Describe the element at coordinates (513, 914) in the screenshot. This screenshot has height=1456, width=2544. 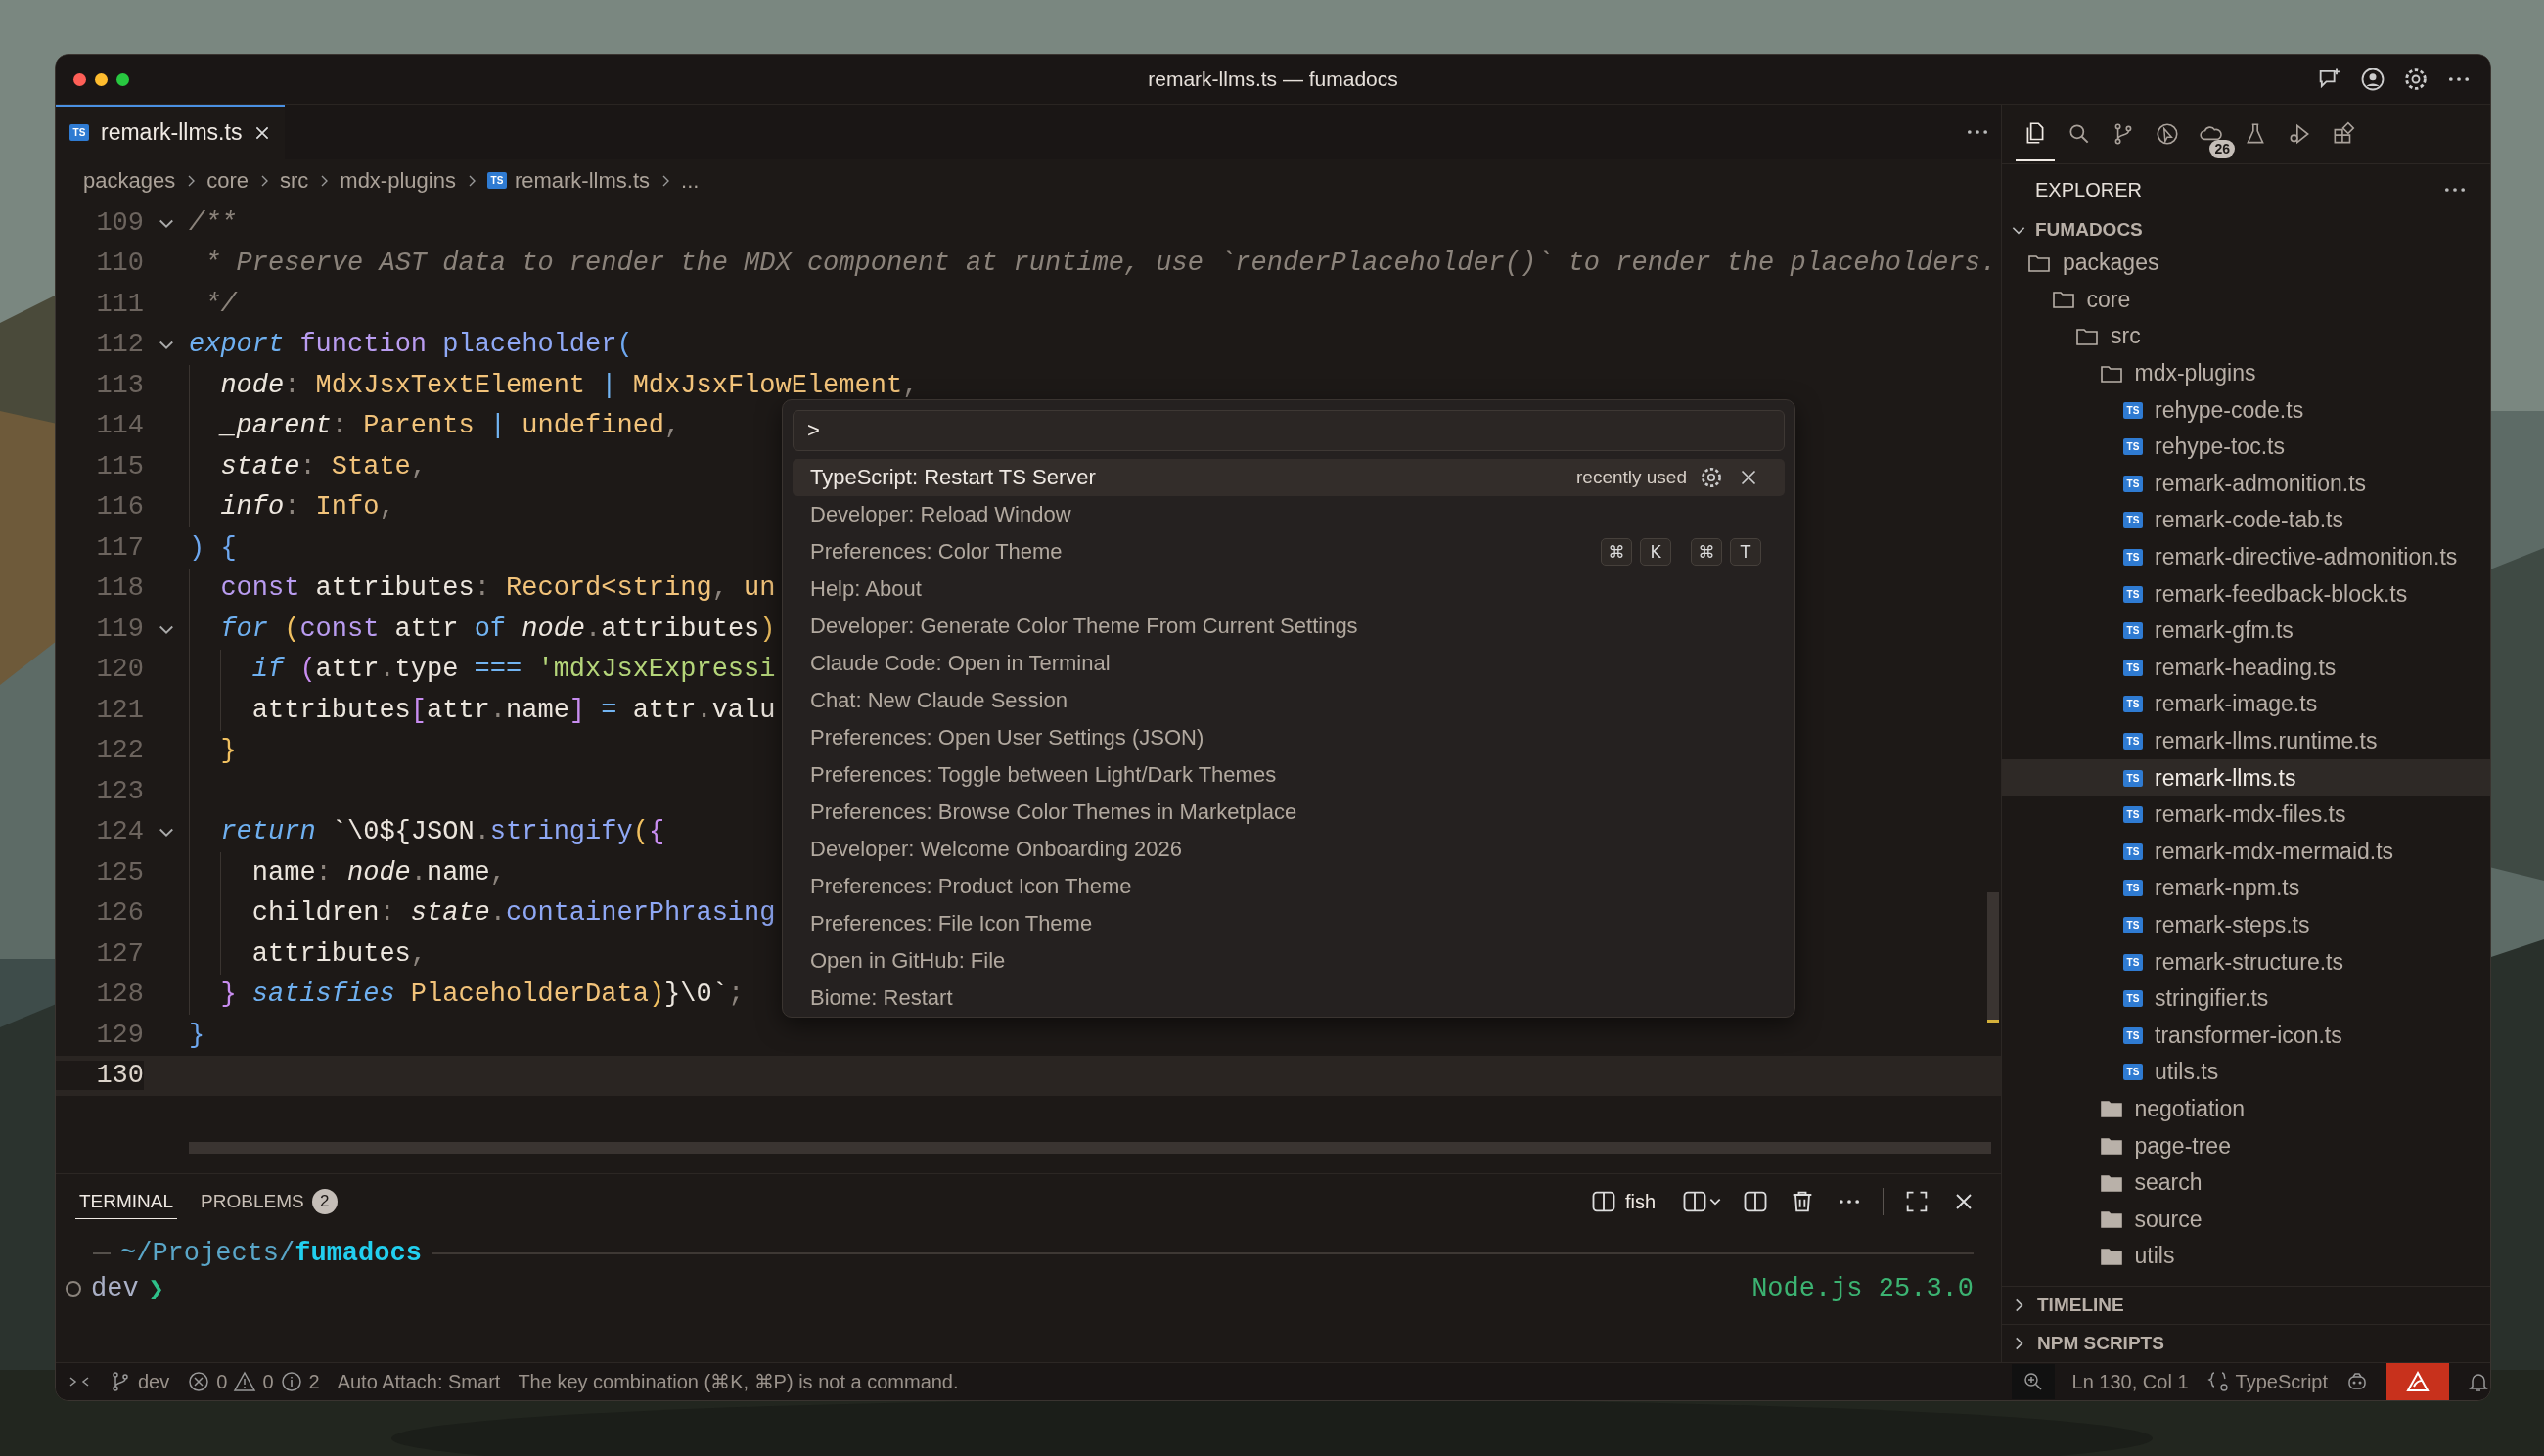
I see `code-line: children: state.containerPhrasing` at that location.